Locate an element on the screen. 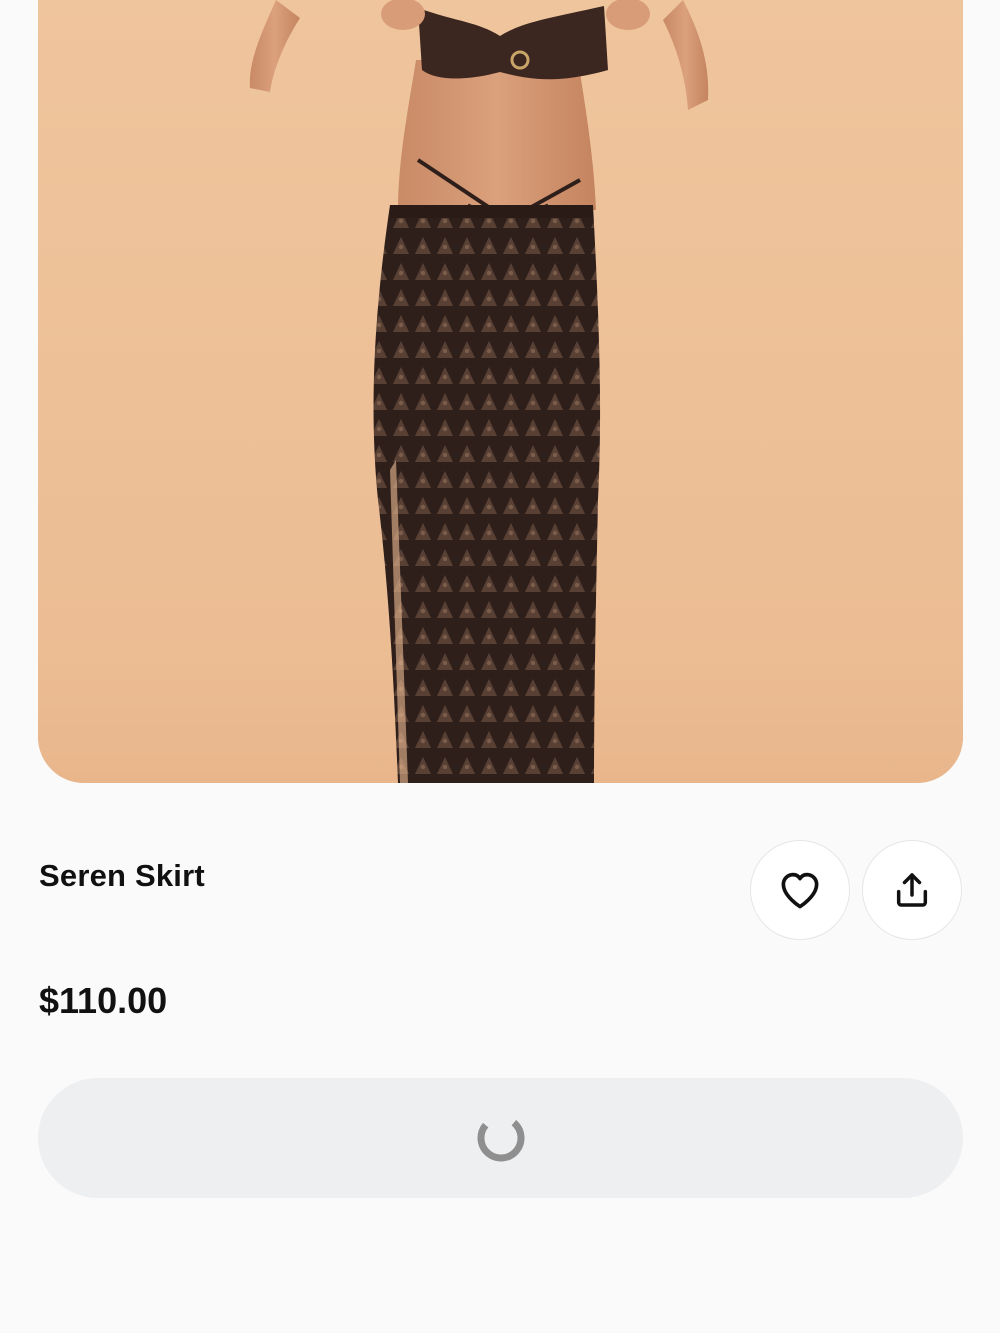  share-button is located at coordinates (912, 890).